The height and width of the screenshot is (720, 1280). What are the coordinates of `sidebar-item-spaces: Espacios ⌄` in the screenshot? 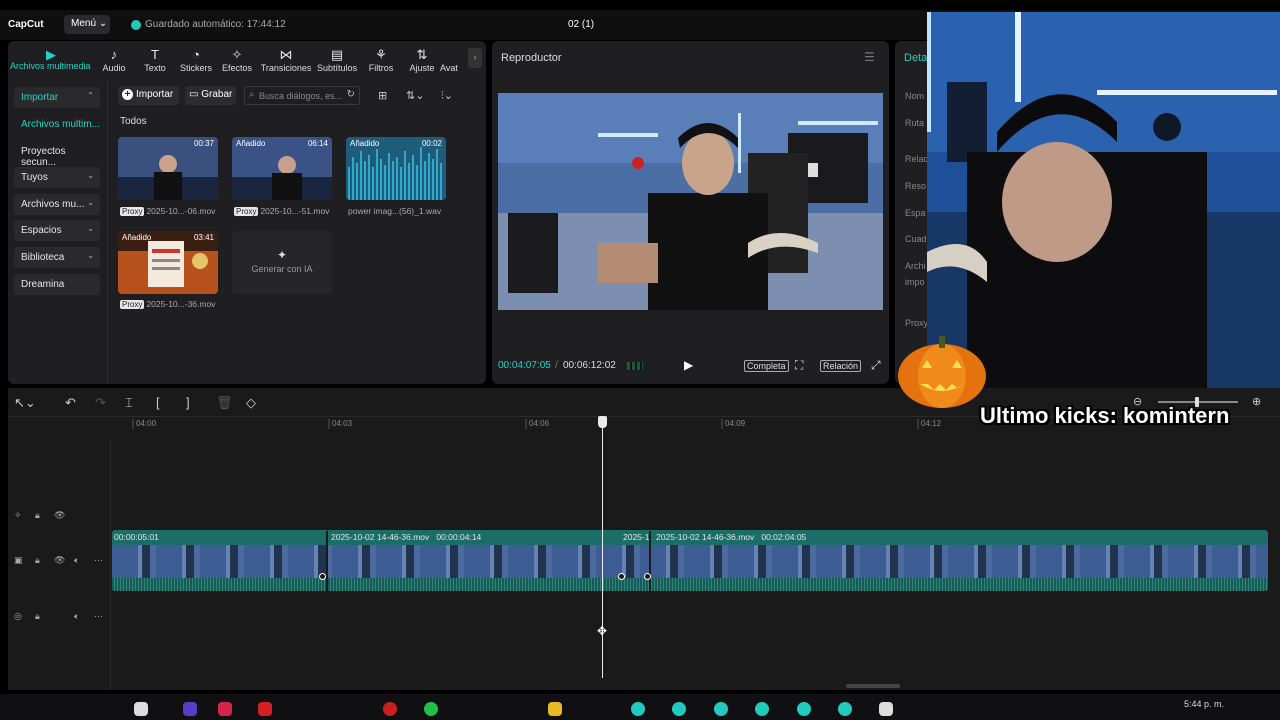 It's located at (57, 230).